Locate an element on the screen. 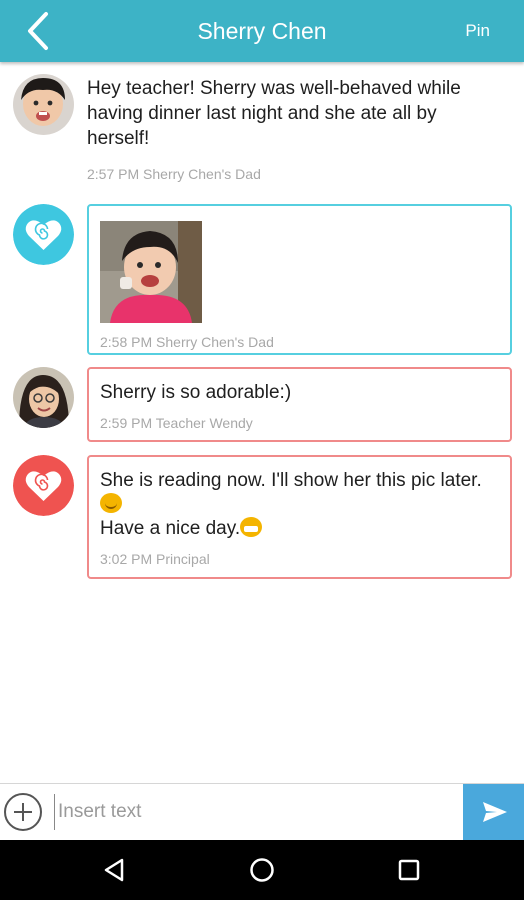 Image resolution: width=524 pixels, height=900 pixels. send-icon is located at coordinates (495, 812).